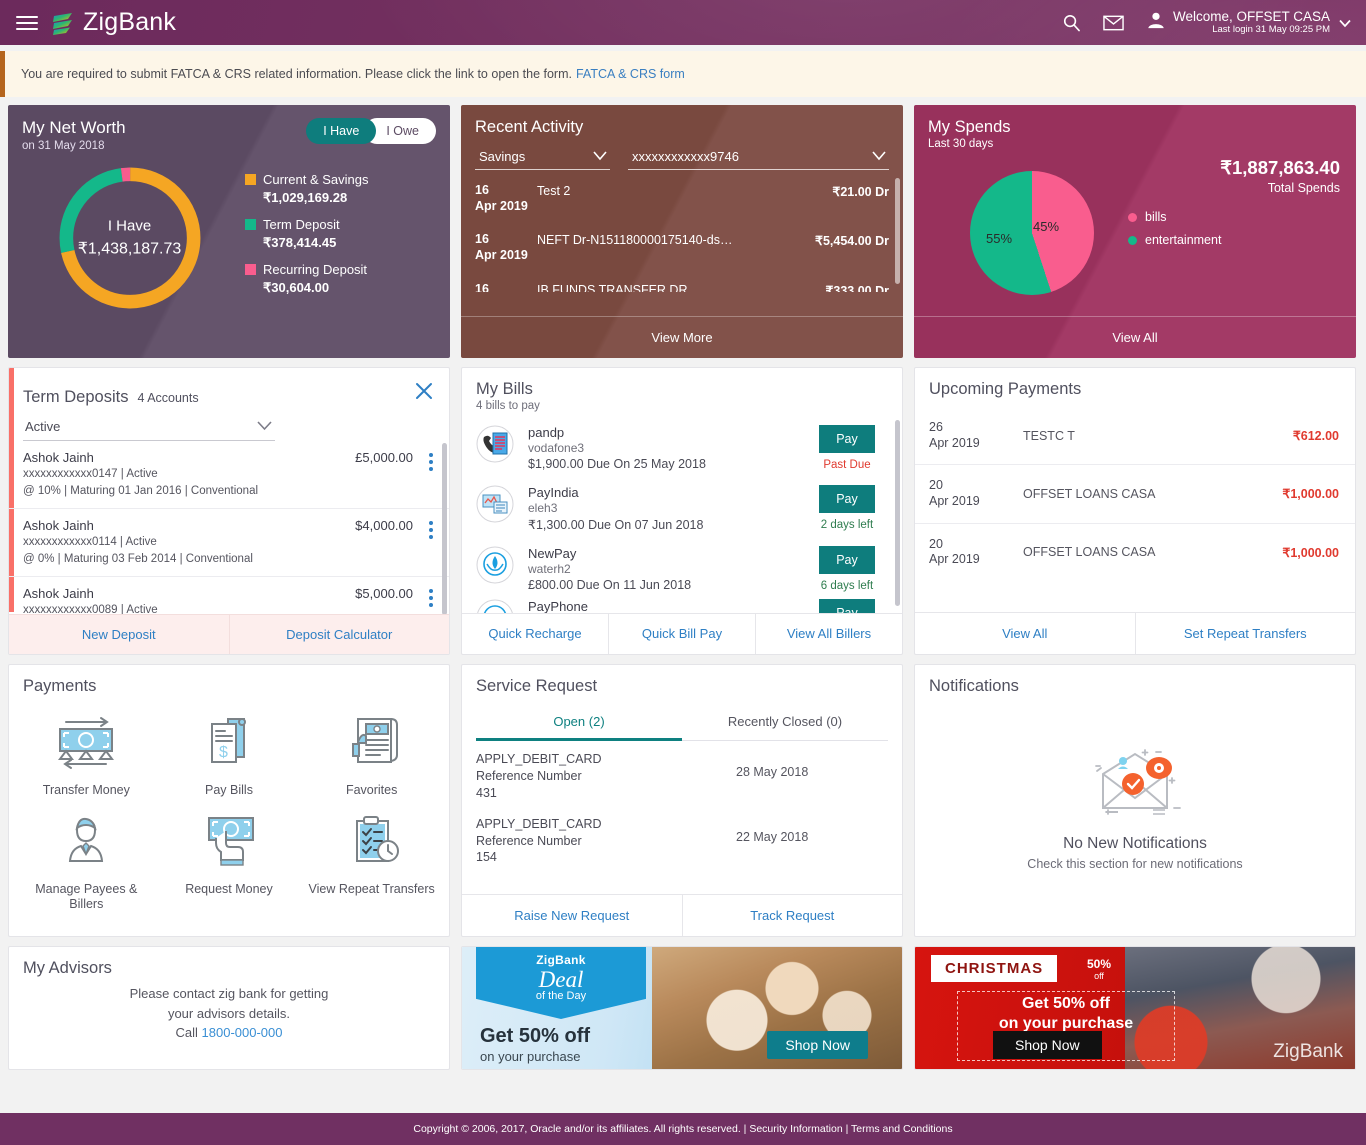 The height and width of the screenshot is (1145, 1366). Describe the element at coordinates (119, 634) in the screenshot. I see `new-deposit-button: New Deposit` at that location.